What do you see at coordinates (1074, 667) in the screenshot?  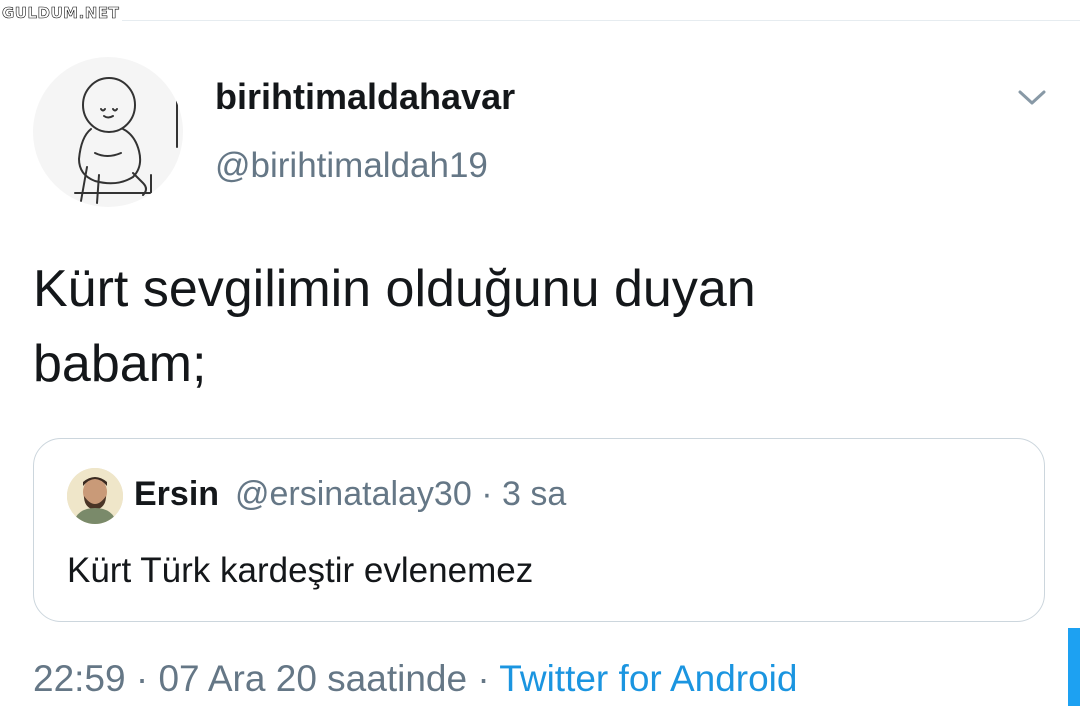 I see `scroll-indicator` at bounding box center [1074, 667].